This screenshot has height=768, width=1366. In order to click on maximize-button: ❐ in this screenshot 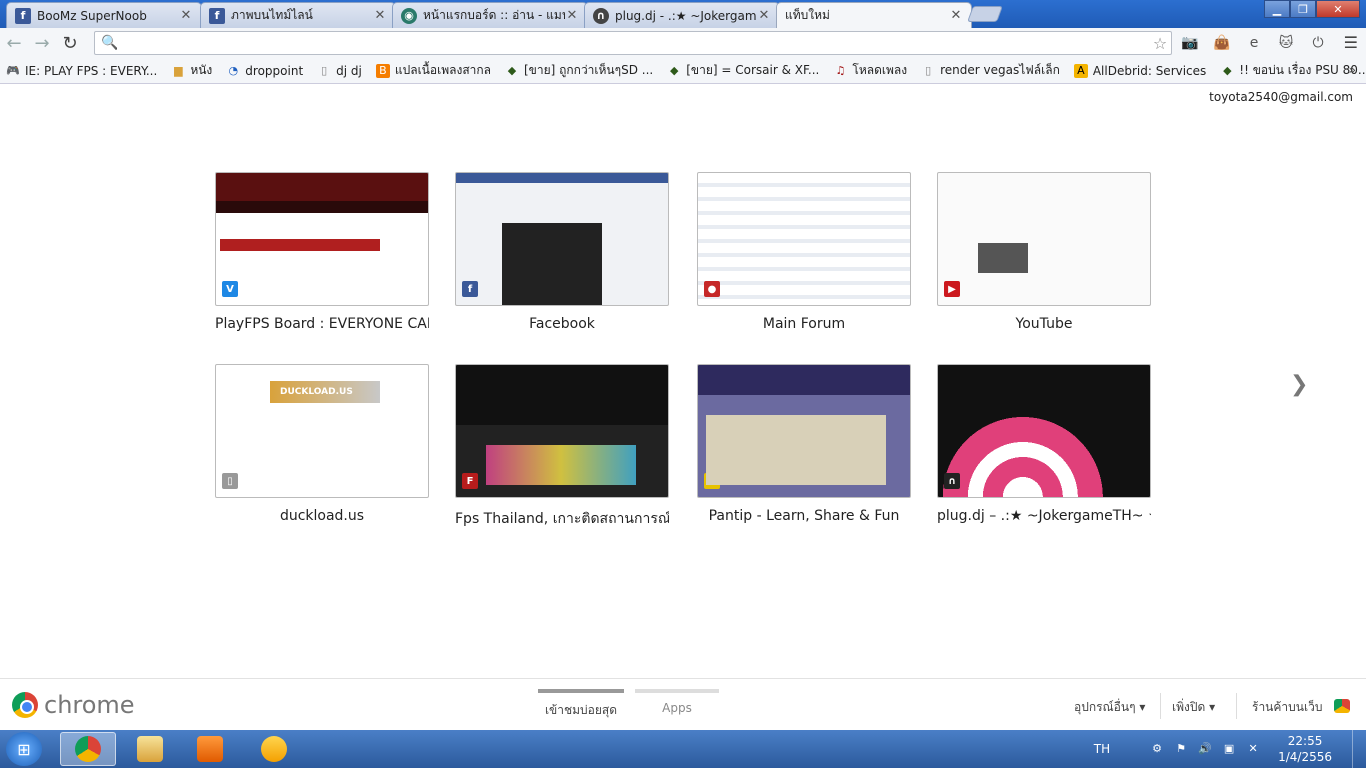, I will do `click(1303, 9)`.